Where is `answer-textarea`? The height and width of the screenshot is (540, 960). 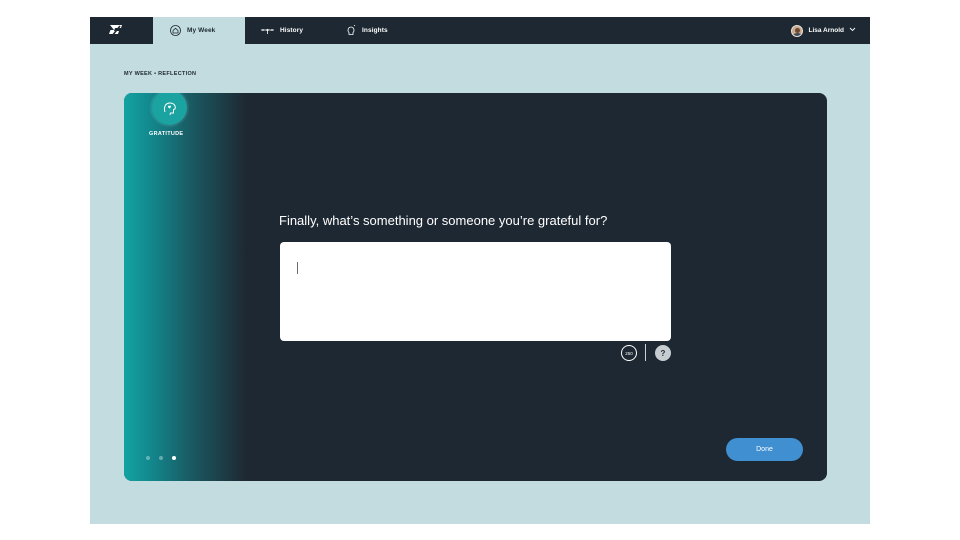
answer-textarea is located at coordinates (475, 291).